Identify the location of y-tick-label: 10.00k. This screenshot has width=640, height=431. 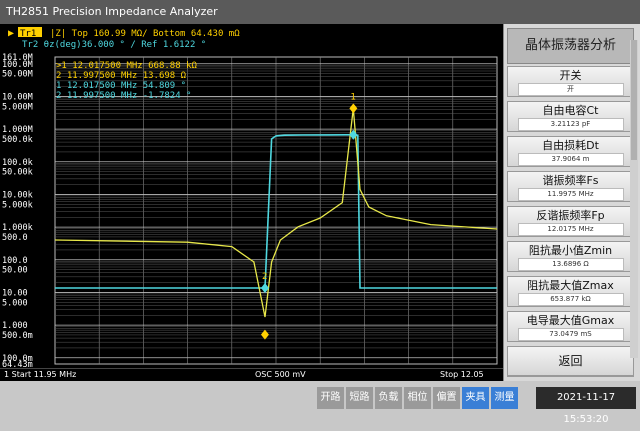
(17, 195).